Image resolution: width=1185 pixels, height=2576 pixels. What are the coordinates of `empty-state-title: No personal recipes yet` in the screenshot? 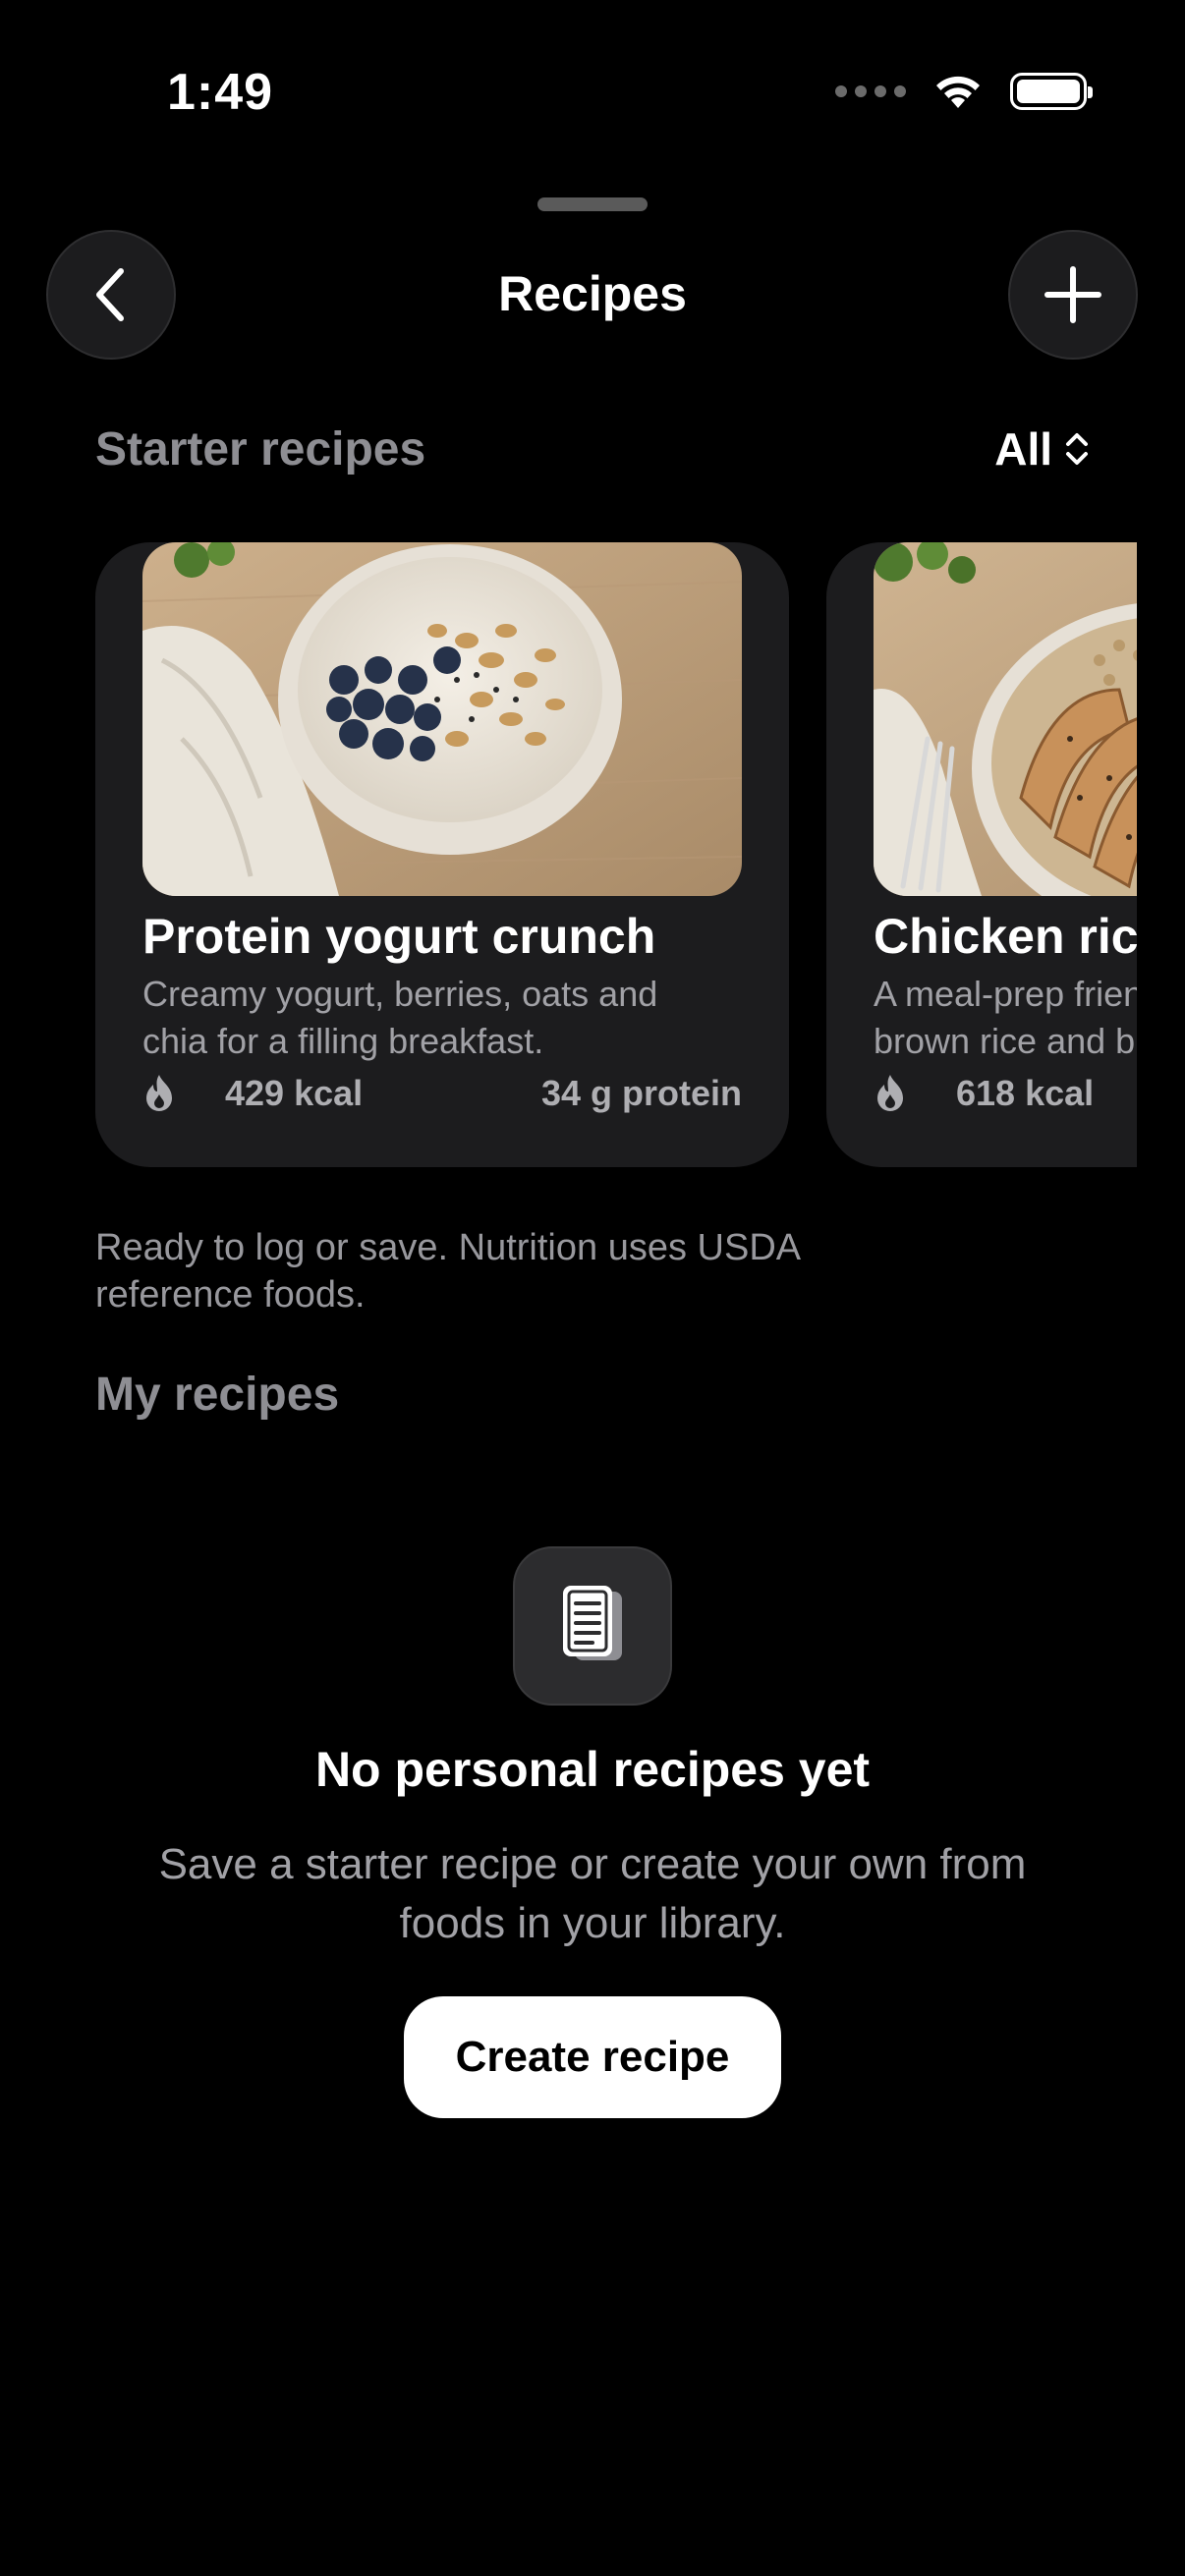 It's located at (592, 1769).